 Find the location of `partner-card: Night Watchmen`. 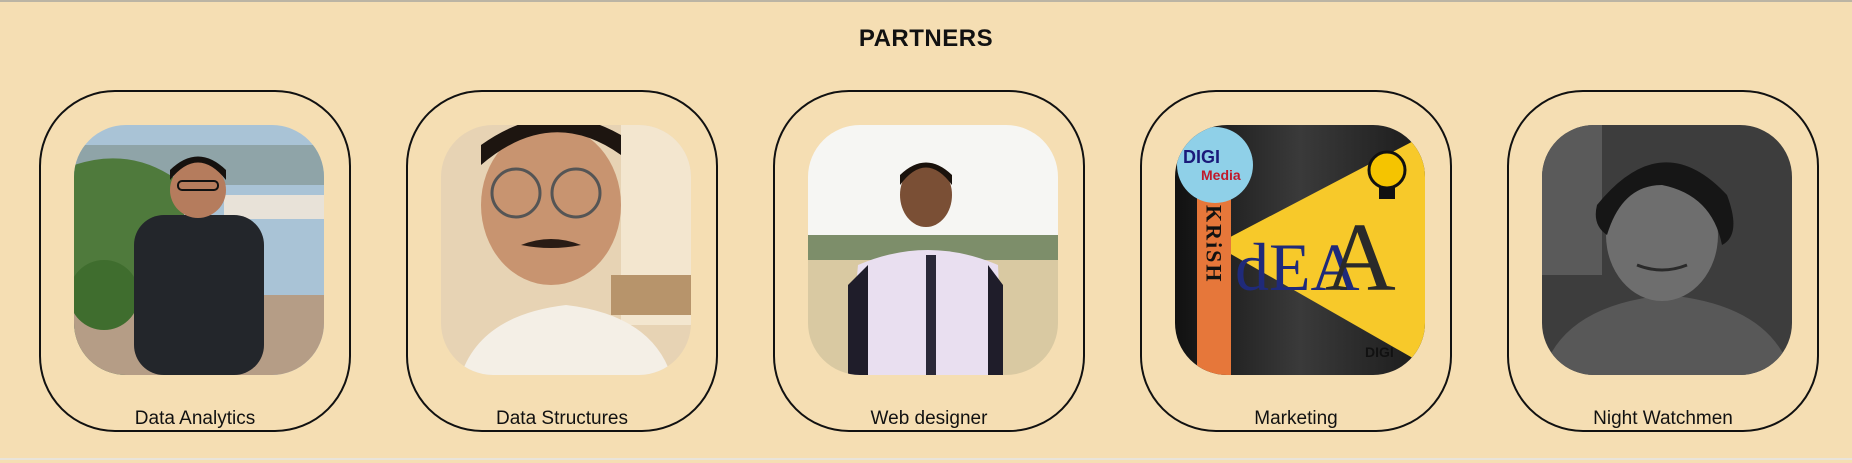

partner-card: Night Watchmen is located at coordinates (1663, 261).